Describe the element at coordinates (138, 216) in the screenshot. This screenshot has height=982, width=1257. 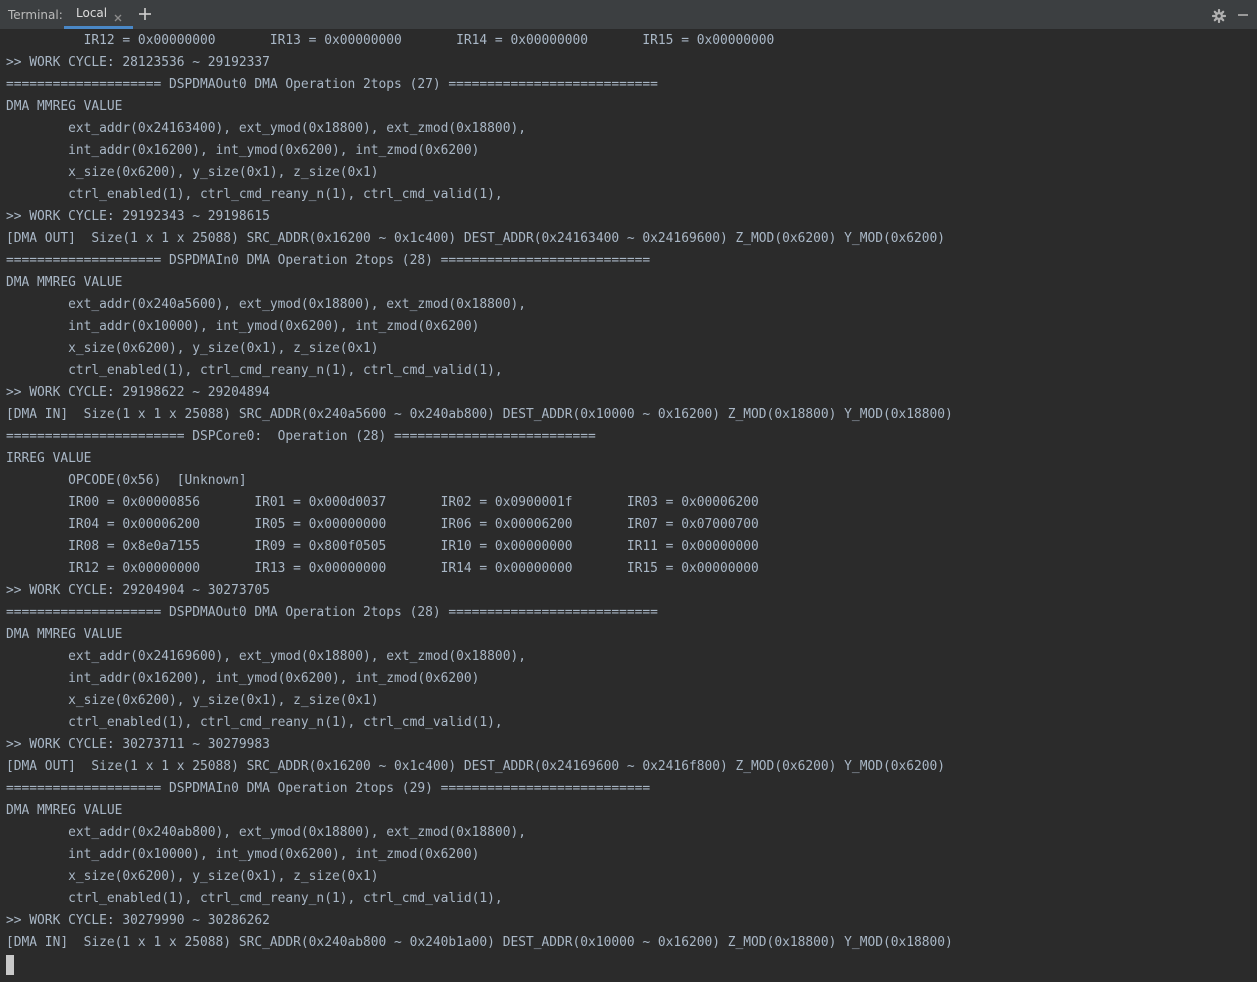
I see `terminal-line: >> WORK CYCLE: 29192343 ~ 29198615` at that location.